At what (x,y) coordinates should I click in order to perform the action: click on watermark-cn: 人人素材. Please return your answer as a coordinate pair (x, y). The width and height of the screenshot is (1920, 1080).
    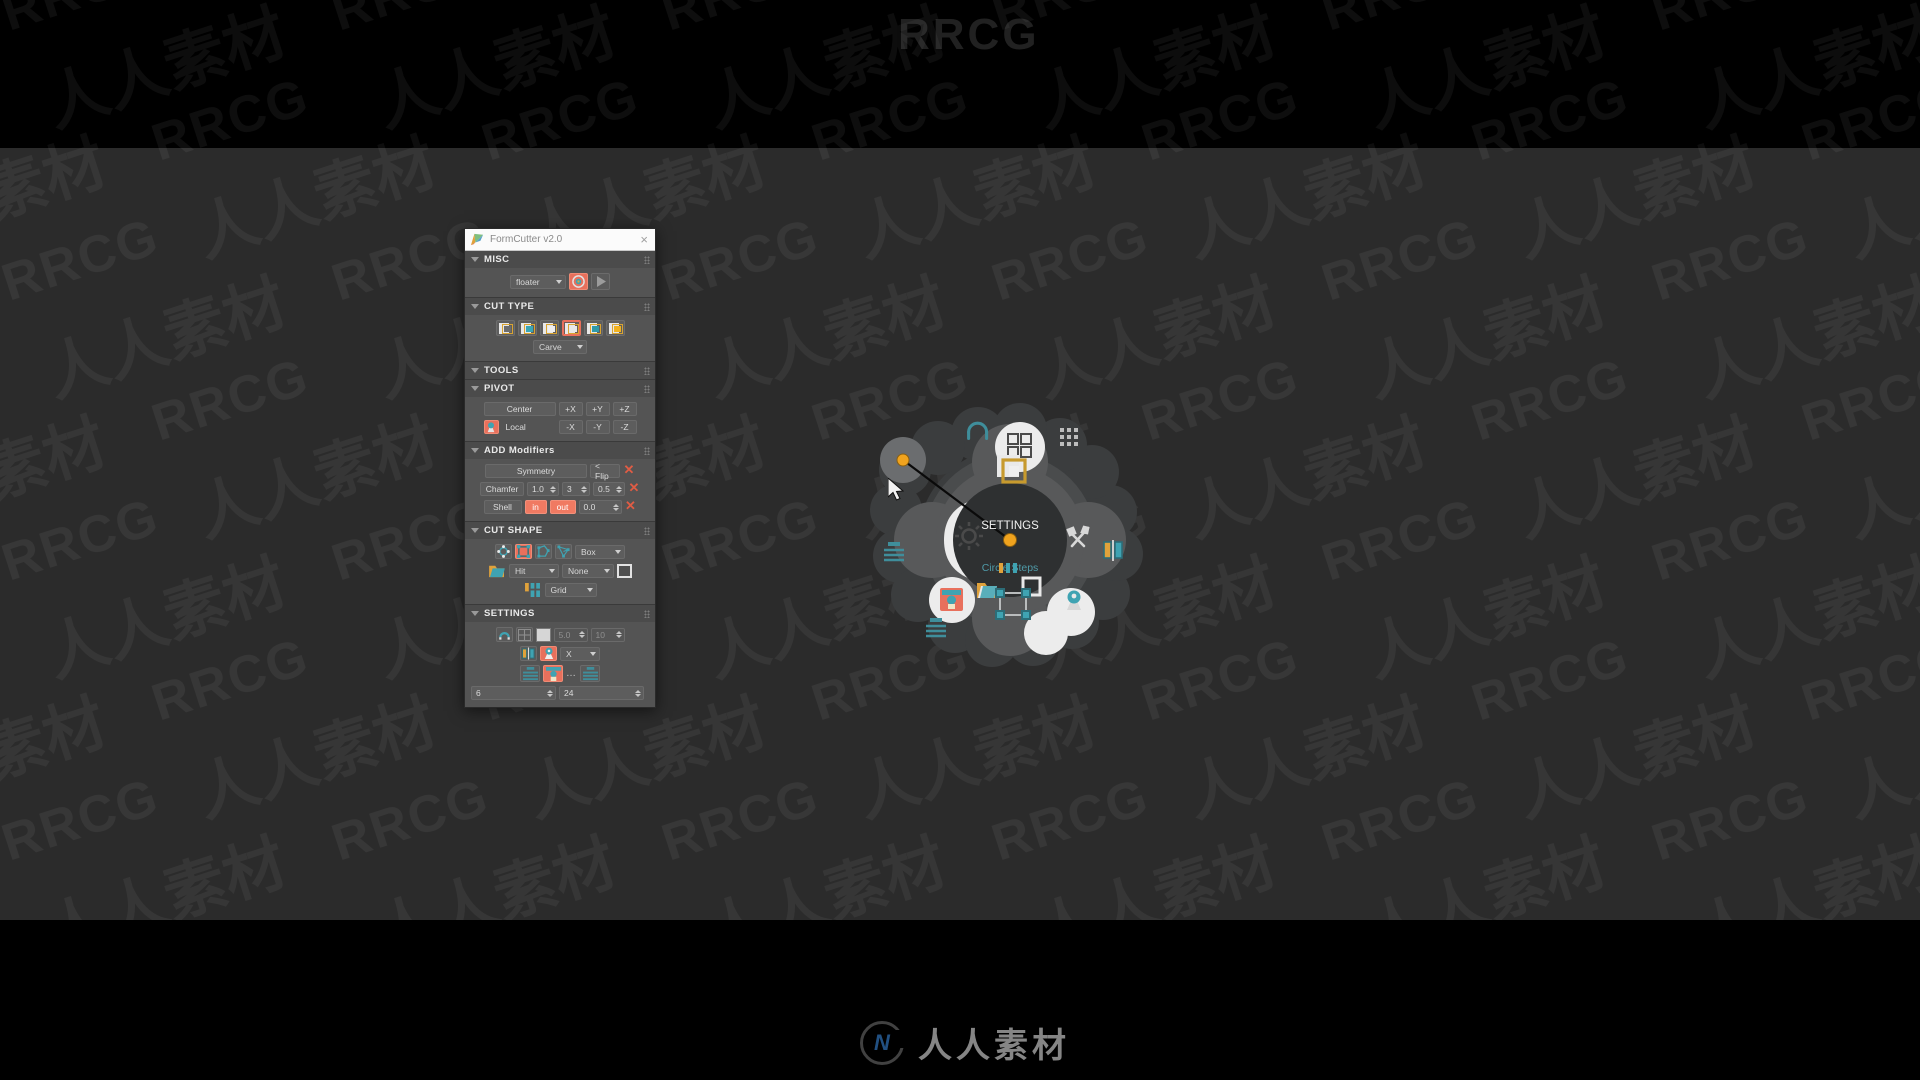
    Looking at the image, I should click on (825, 71).